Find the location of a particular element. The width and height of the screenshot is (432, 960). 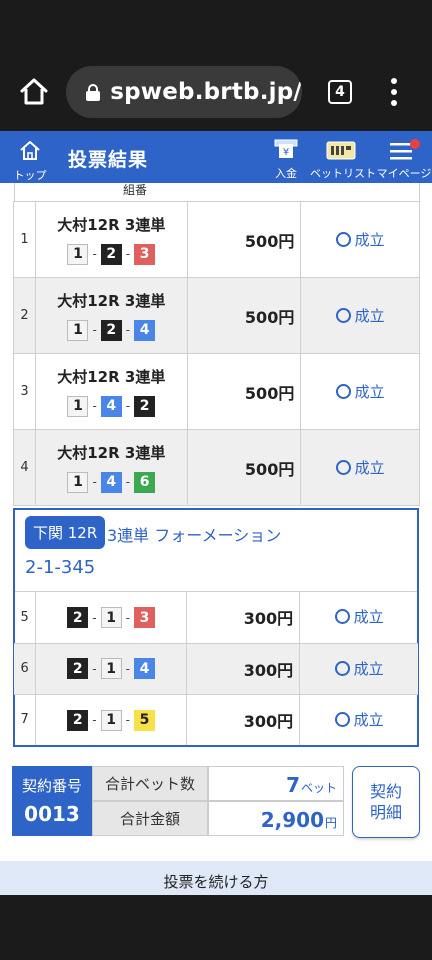

combo: 1- 4- 2 is located at coordinates (111, 406).